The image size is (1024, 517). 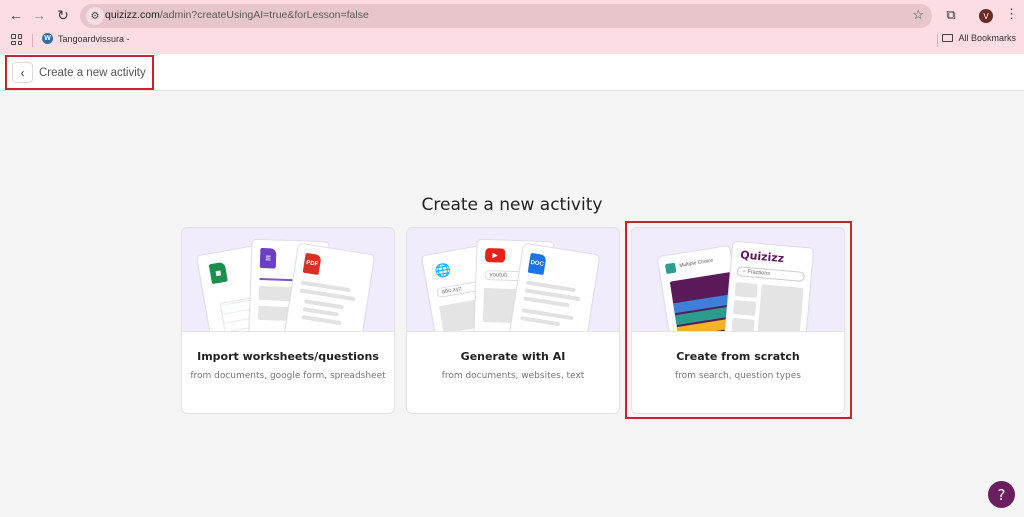 I want to click on help-button: ?, so click(x=1001, y=494).